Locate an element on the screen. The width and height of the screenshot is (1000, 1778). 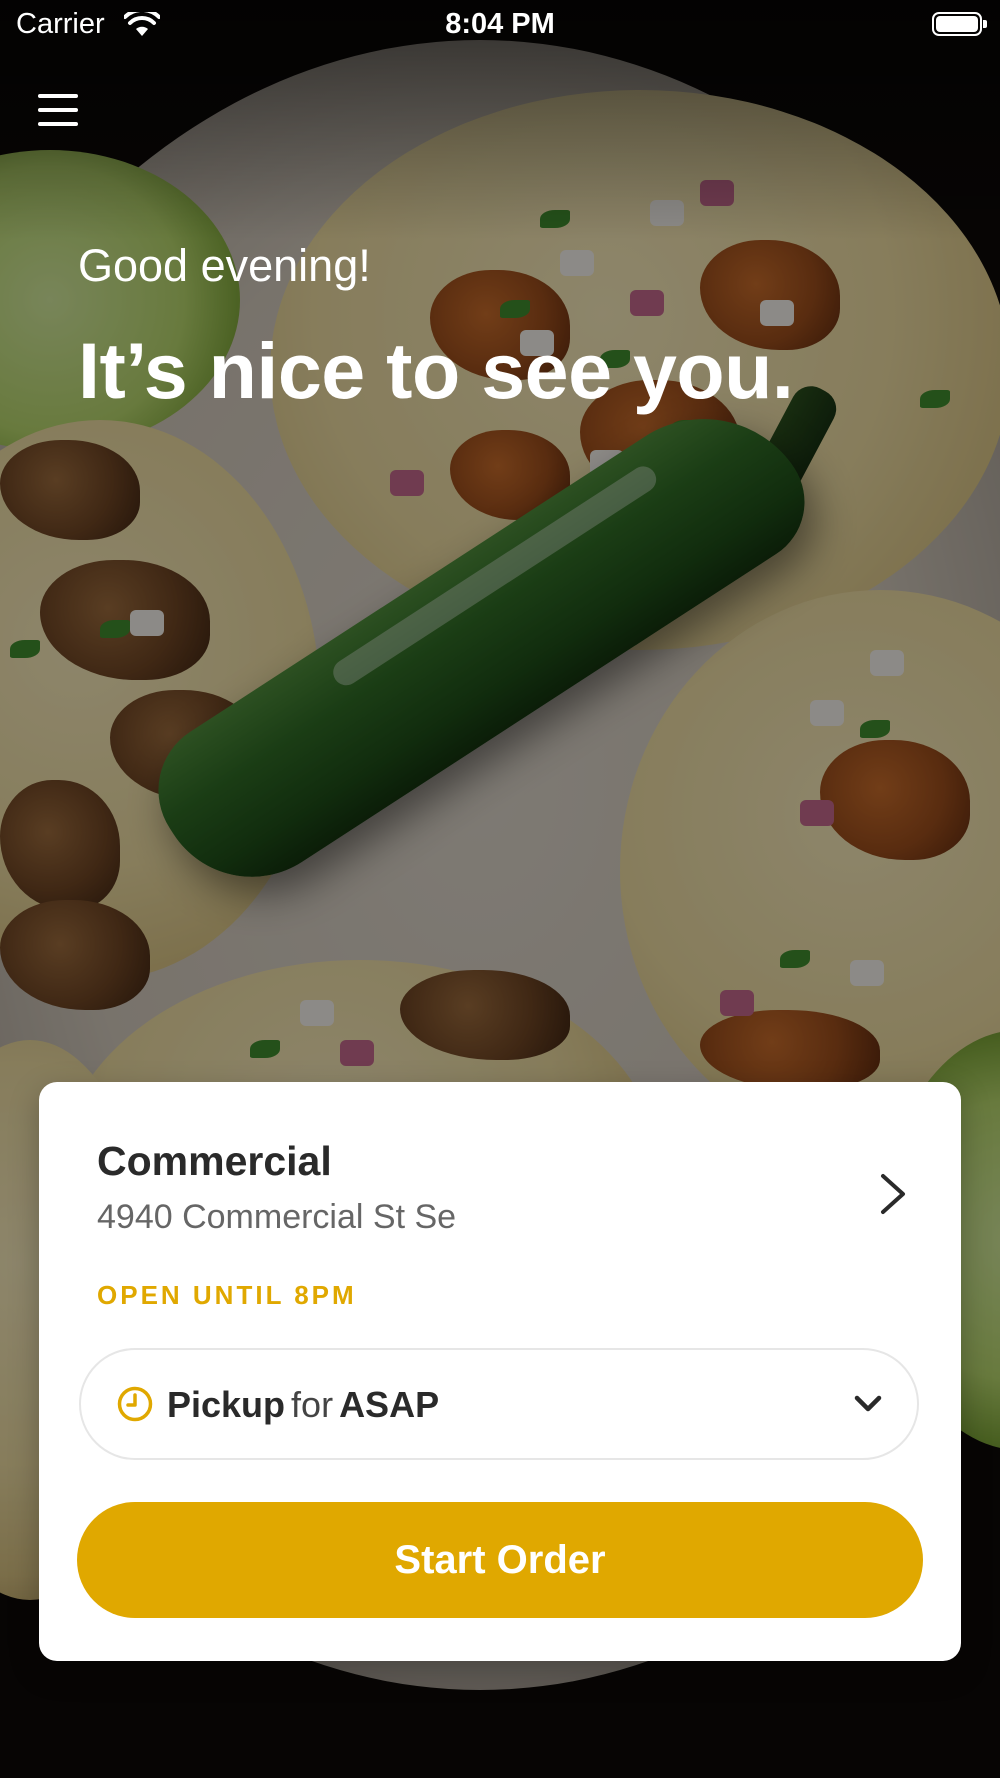
chevron-down-icon is located at coordinates (868, 1403).